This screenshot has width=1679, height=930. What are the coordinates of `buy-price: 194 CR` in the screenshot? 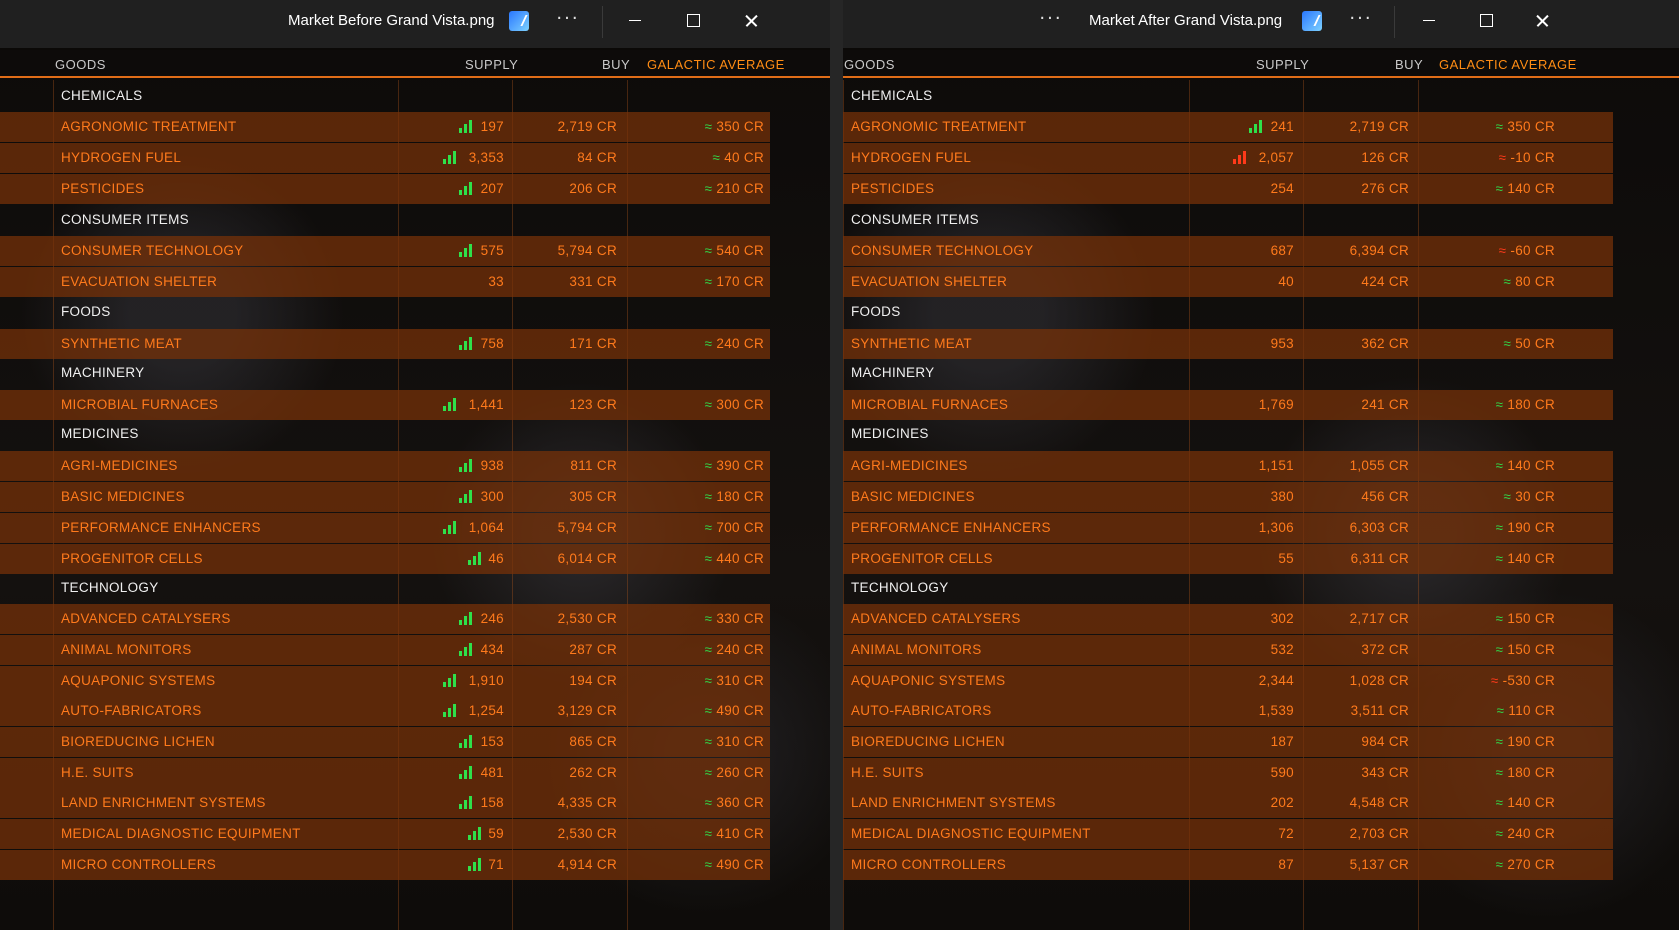 It's located at (593, 680).